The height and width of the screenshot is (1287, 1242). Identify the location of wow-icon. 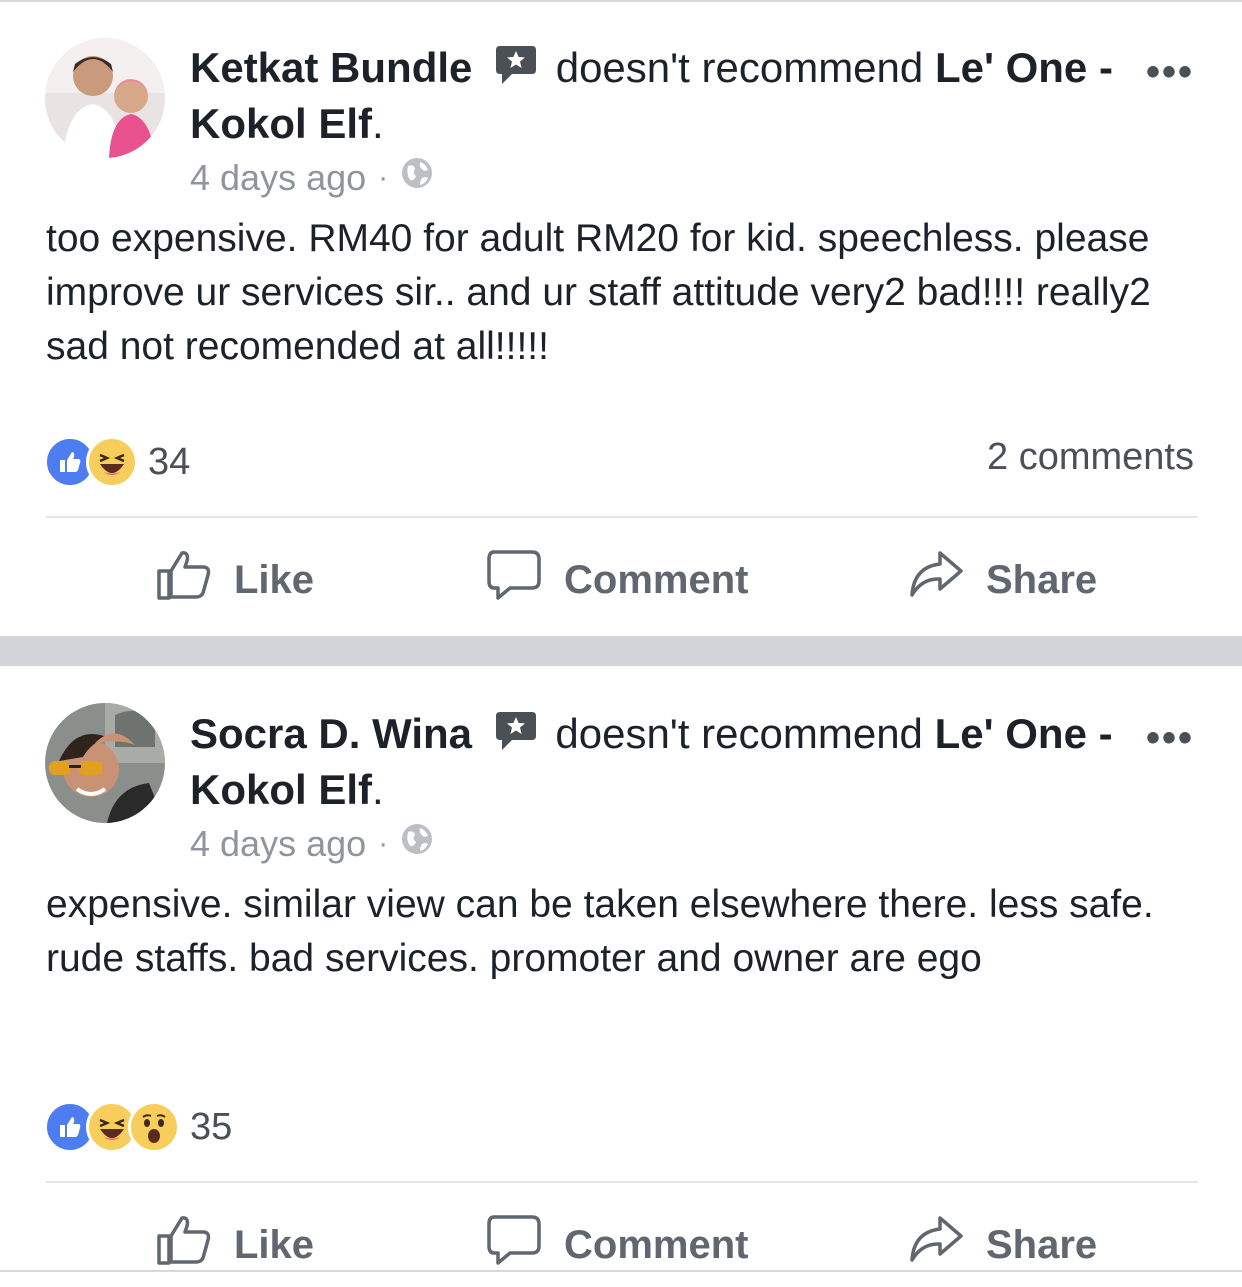
(154, 1127).